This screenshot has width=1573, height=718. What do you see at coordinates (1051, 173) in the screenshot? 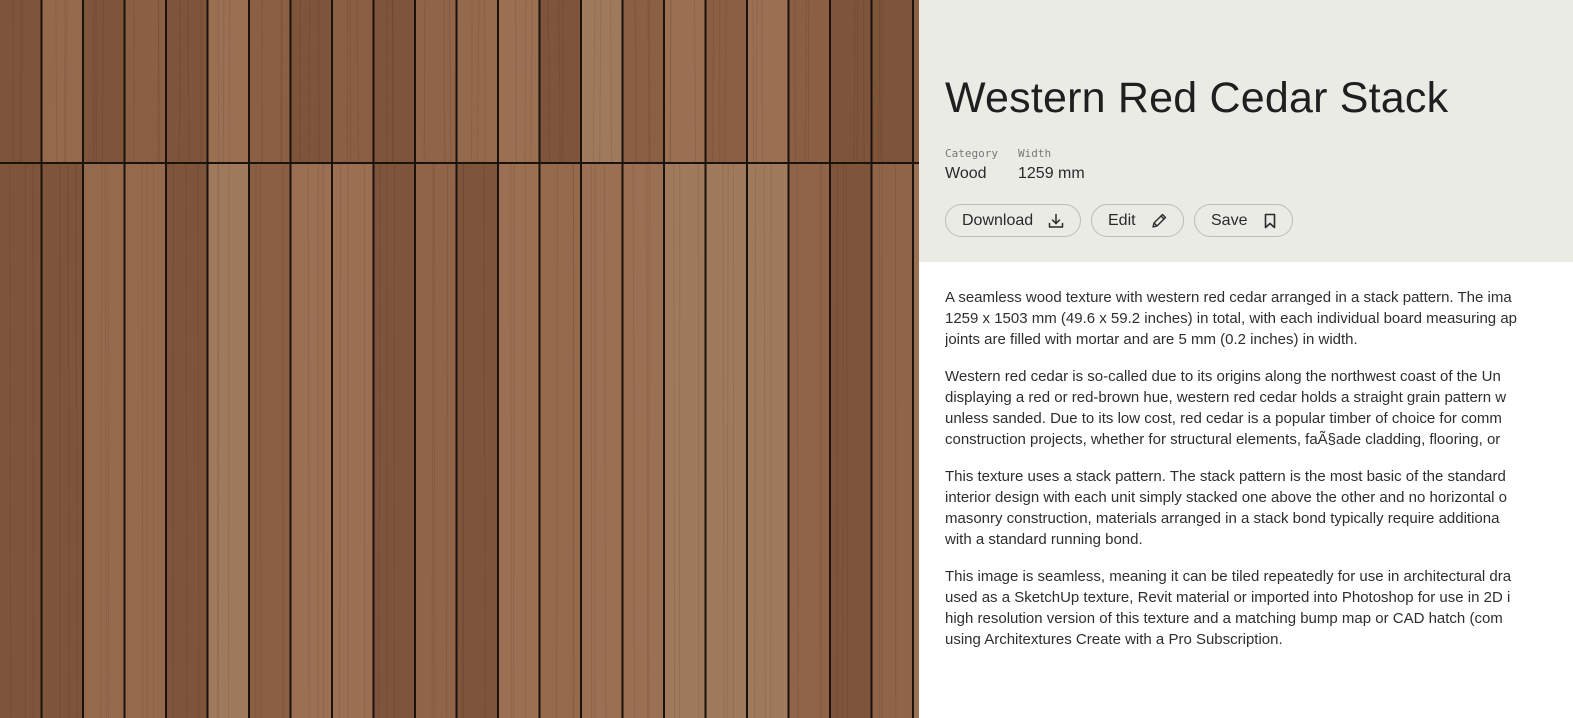
I see `width-value: 1259 mm` at bounding box center [1051, 173].